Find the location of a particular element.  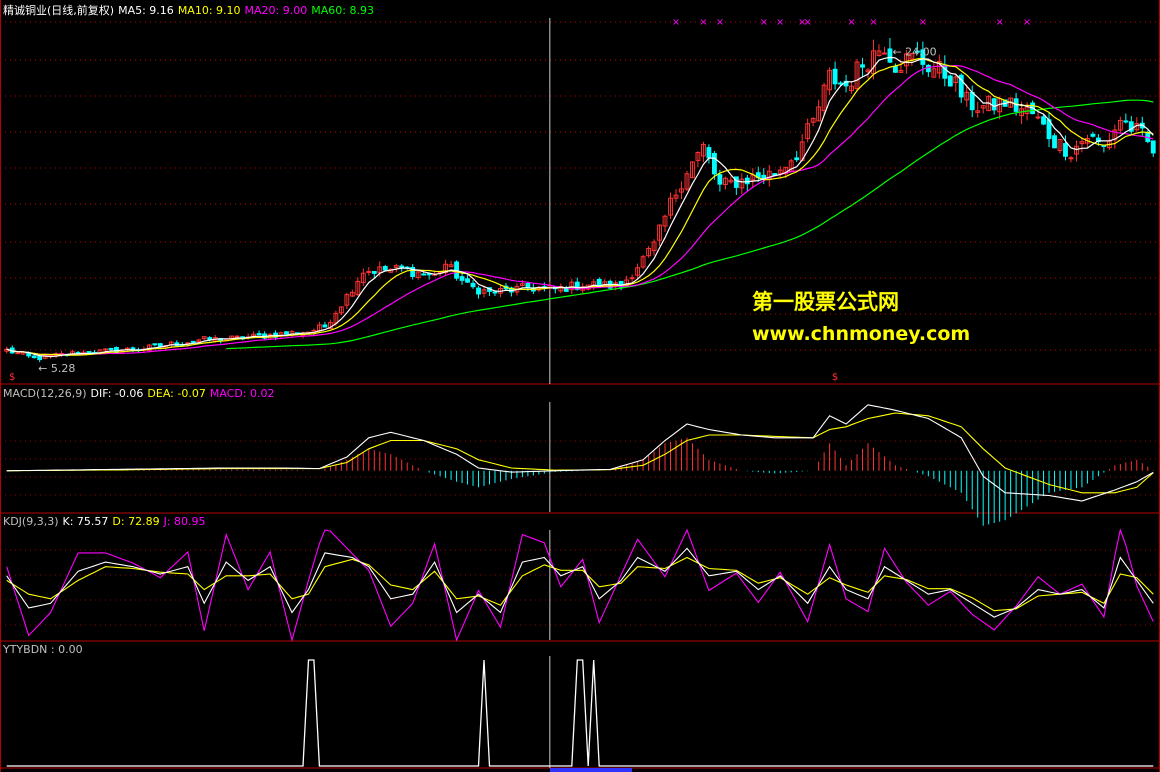

ma10-label: MA10: 9.10 is located at coordinates (209, 10).